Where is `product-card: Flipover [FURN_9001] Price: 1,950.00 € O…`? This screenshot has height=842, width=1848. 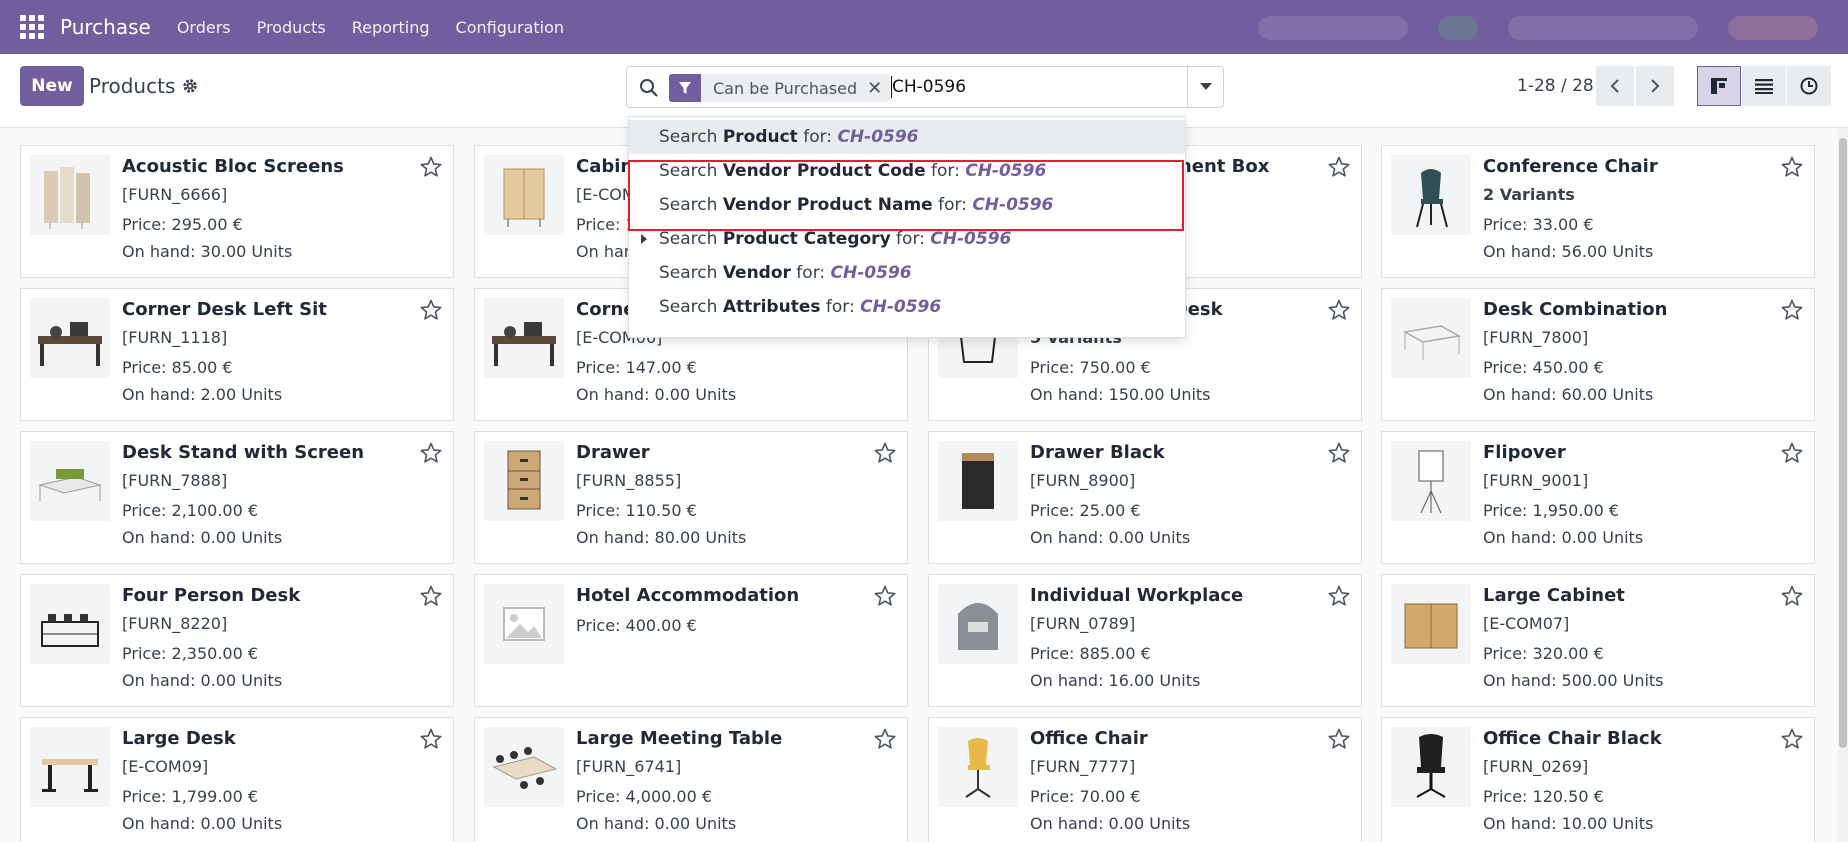
product-card: Flipover [FURN_9001] Price: 1,950.00 € O… is located at coordinates (1598, 497).